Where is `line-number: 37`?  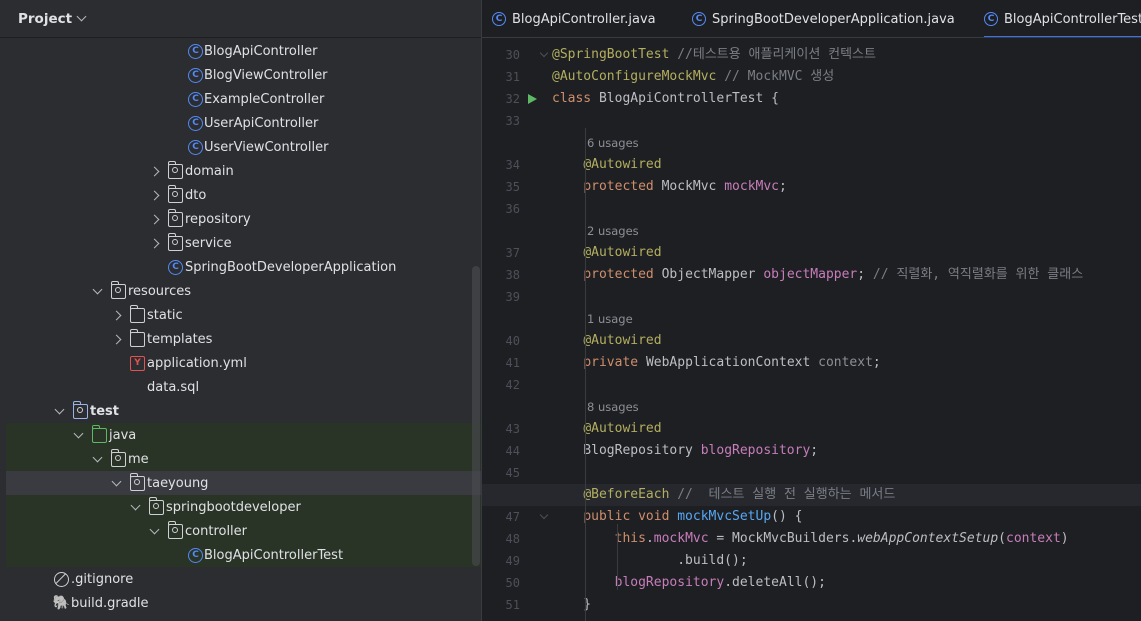 line-number: 37 is located at coordinates (512, 253).